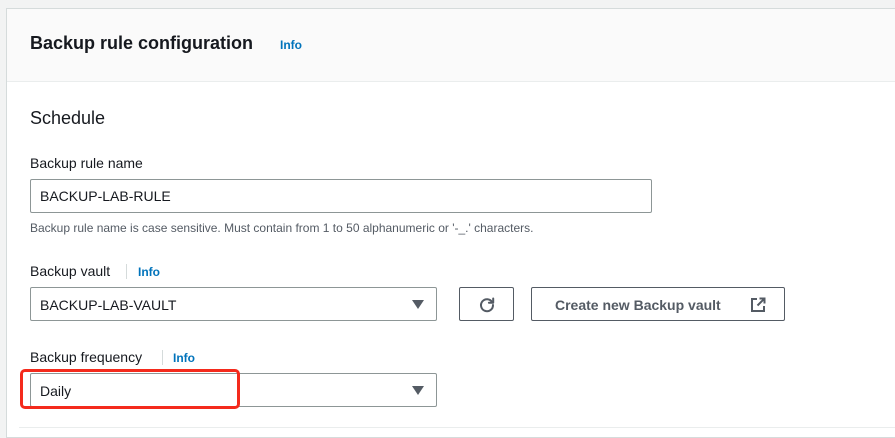 The height and width of the screenshot is (438, 895). Describe the element at coordinates (142, 43) in the screenshot. I see `panel-title: Backup rule configuration` at that location.